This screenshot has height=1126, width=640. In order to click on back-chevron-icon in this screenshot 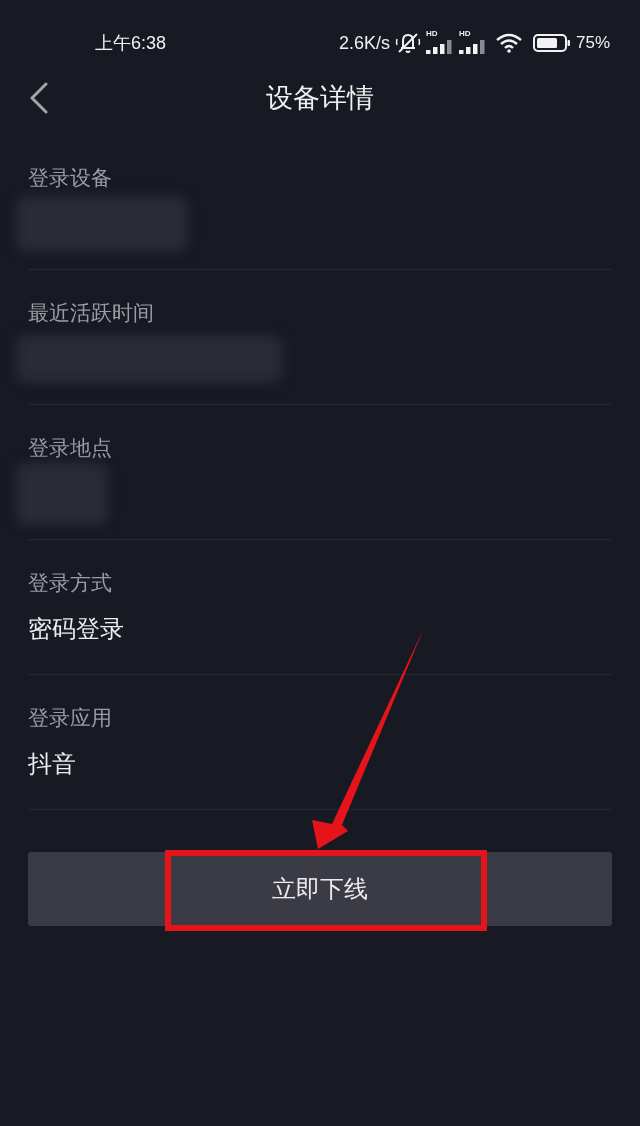, I will do `click(39, 98)`.